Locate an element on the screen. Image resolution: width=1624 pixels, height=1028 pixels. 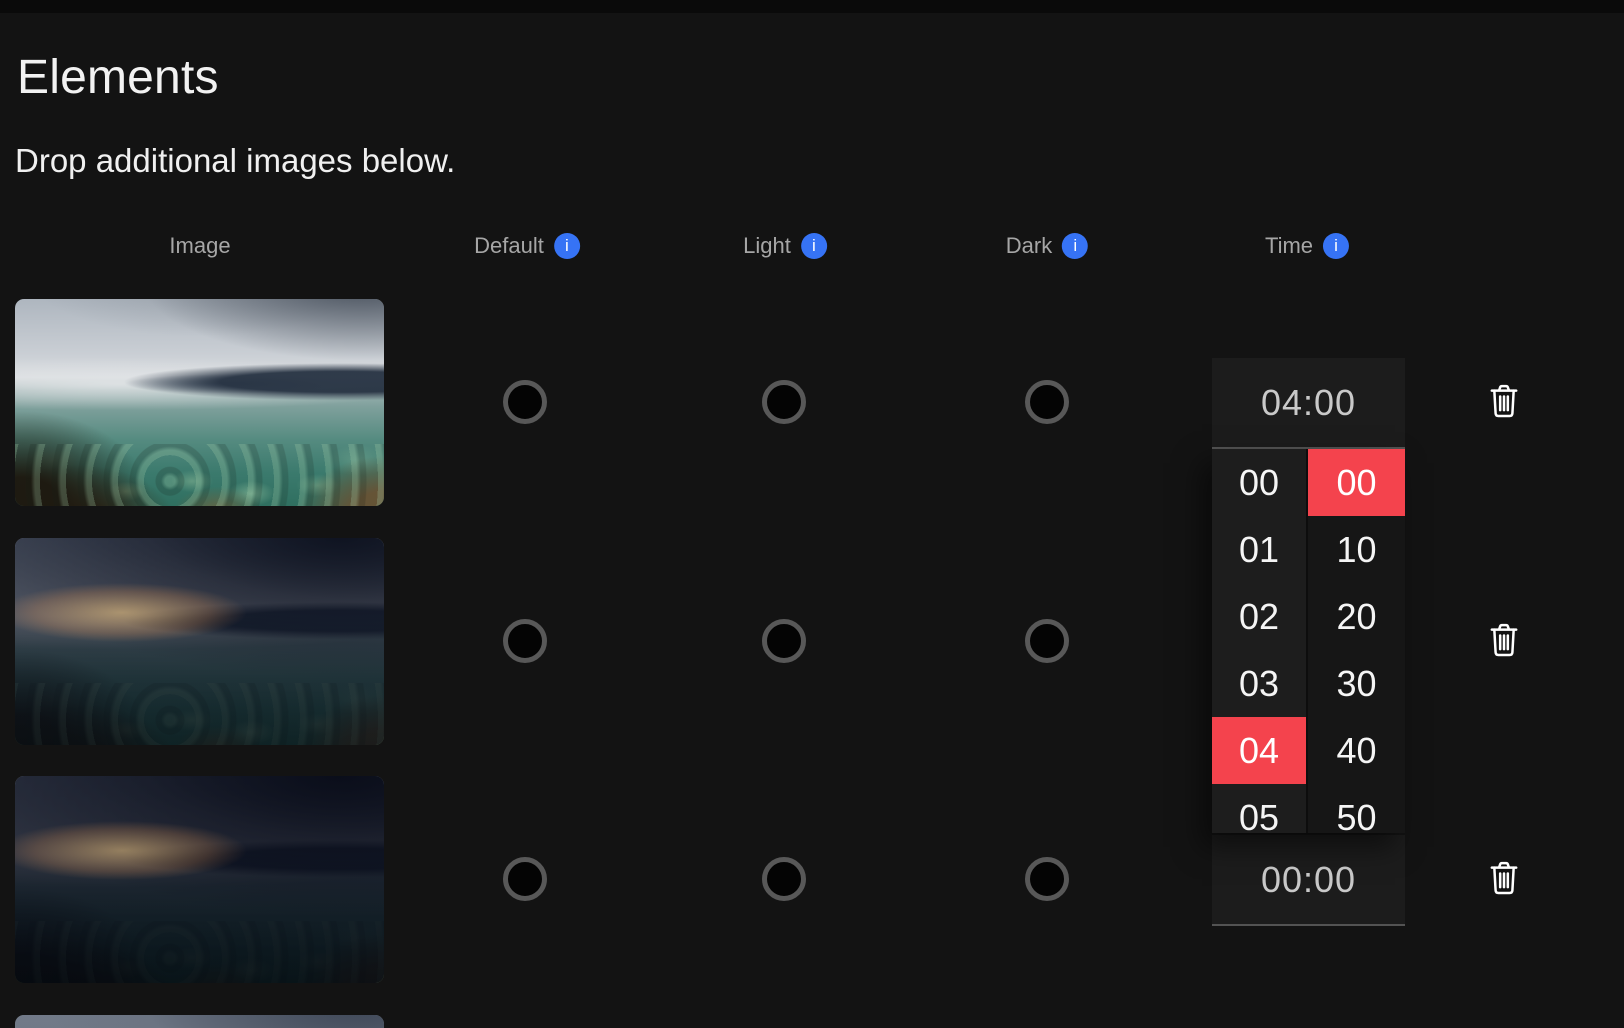
delete-row-2-button is located at coordinates (1504, 641).